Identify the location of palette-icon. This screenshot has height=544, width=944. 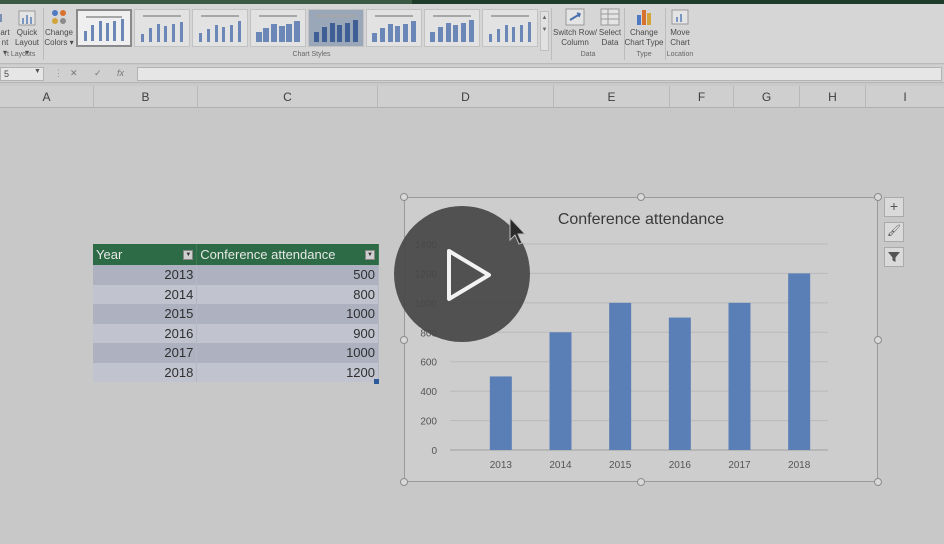
(59, 17).